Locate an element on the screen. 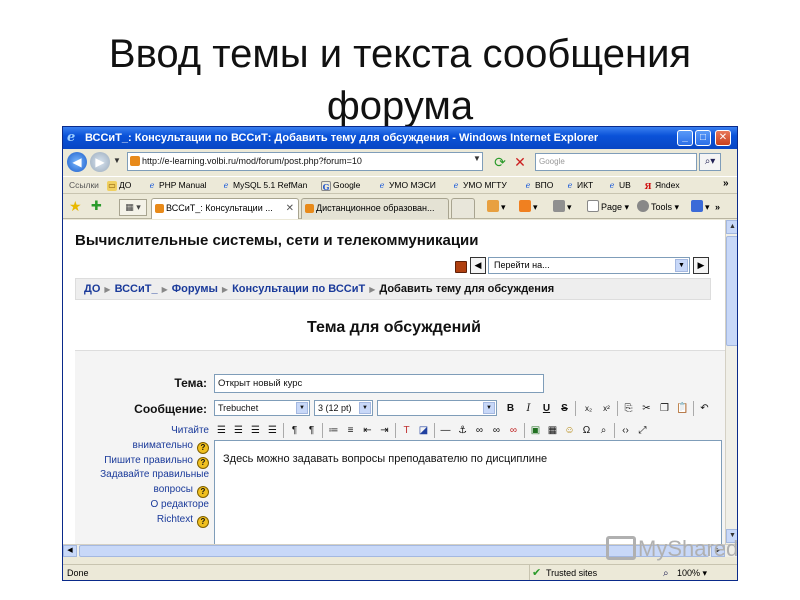 The image size is (800, 600). link-icon: ∞ is located at coordinates (479, 430).